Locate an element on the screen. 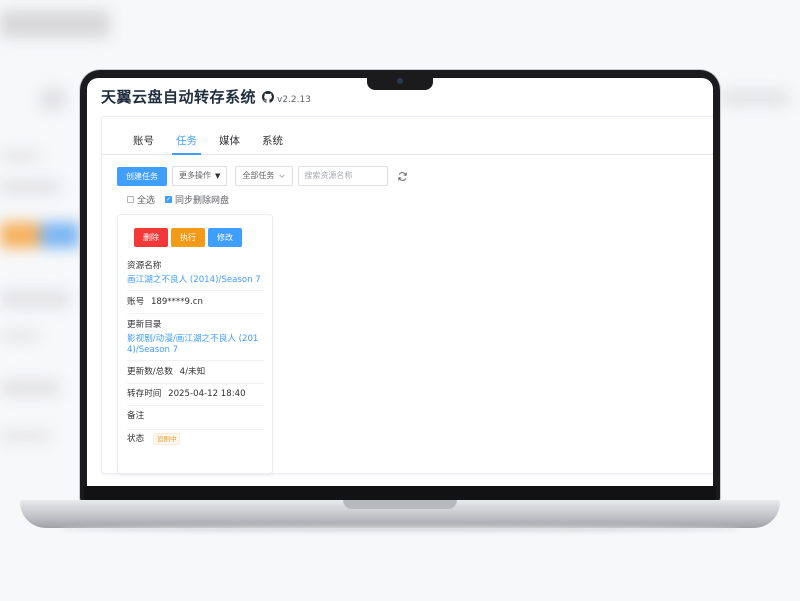  task-actions: 删除 执行 修改 is located at coordinates (188, 237).